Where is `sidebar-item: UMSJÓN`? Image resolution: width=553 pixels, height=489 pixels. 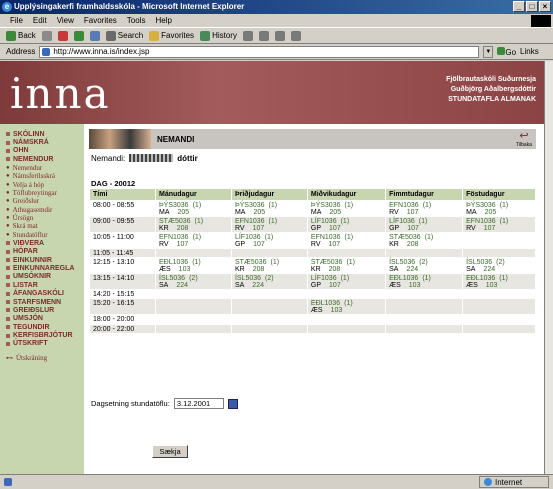 sidebar-item: UMSJÓN is located at coordinates (42, 319).